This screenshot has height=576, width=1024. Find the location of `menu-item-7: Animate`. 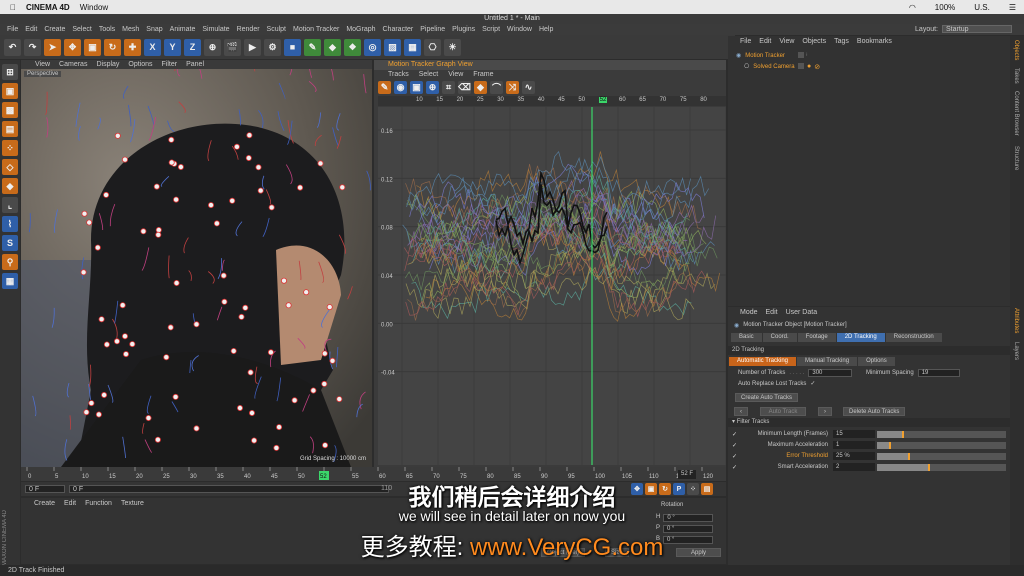

menu-item-7: Animate is located at coordinates (183, 29).